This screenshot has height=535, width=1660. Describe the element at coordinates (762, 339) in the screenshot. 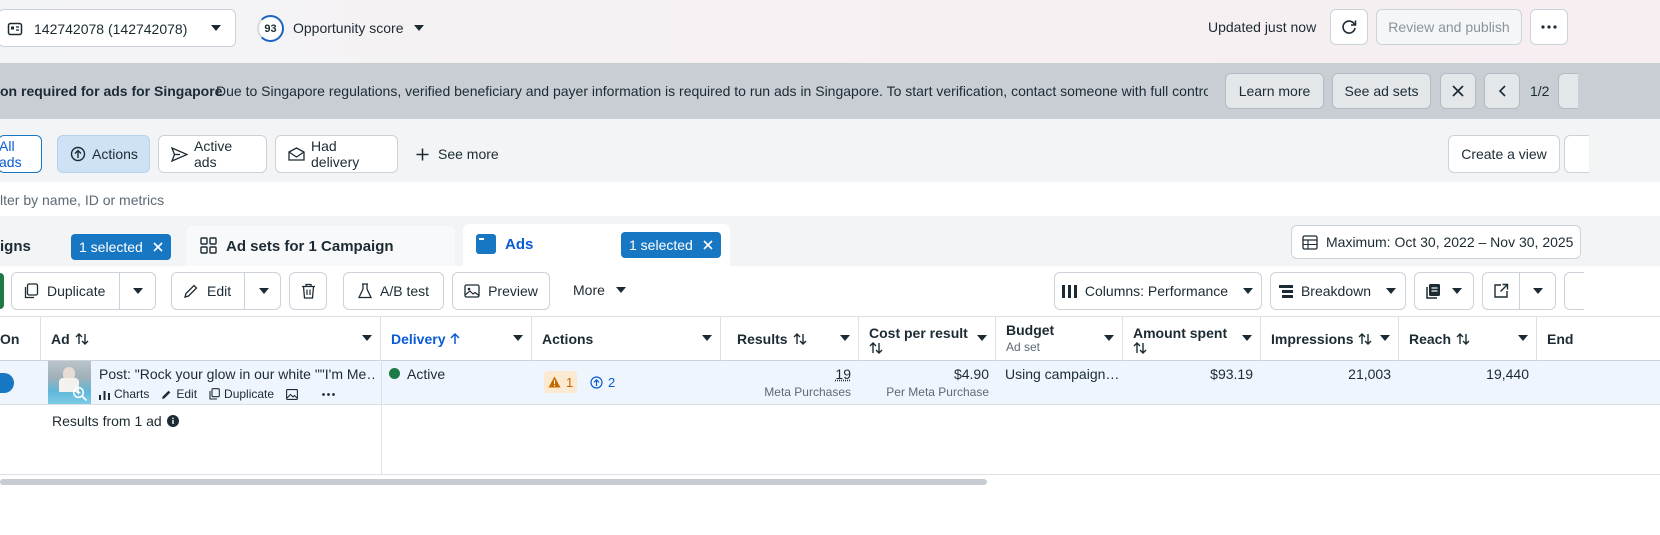

I see `column-results-label: Results` at that location.